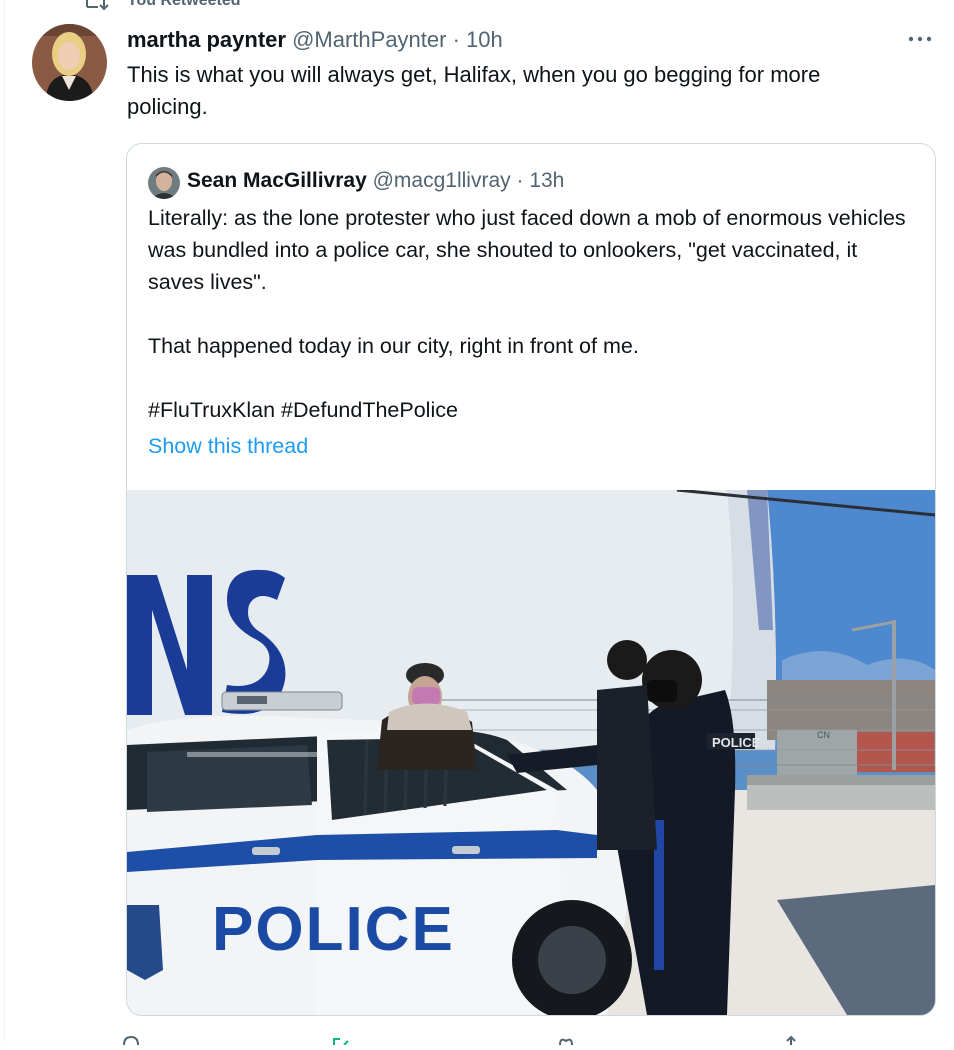  I want to click on quote-author-handle: @macg1llivray, so click(442, 180).